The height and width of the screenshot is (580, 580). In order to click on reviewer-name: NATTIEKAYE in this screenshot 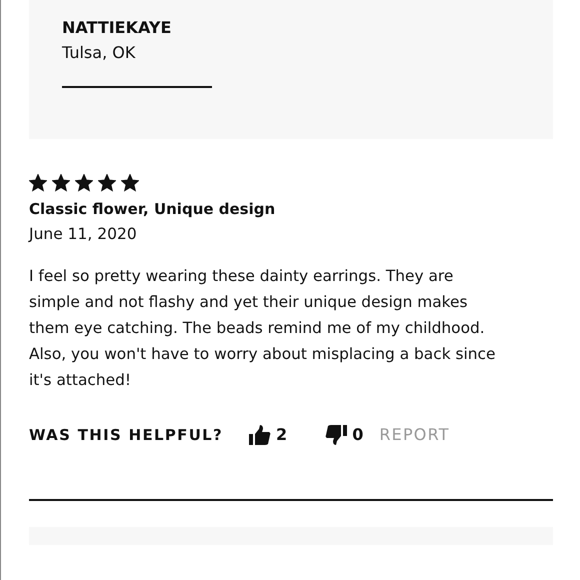, I will do `click(117, 28)`.